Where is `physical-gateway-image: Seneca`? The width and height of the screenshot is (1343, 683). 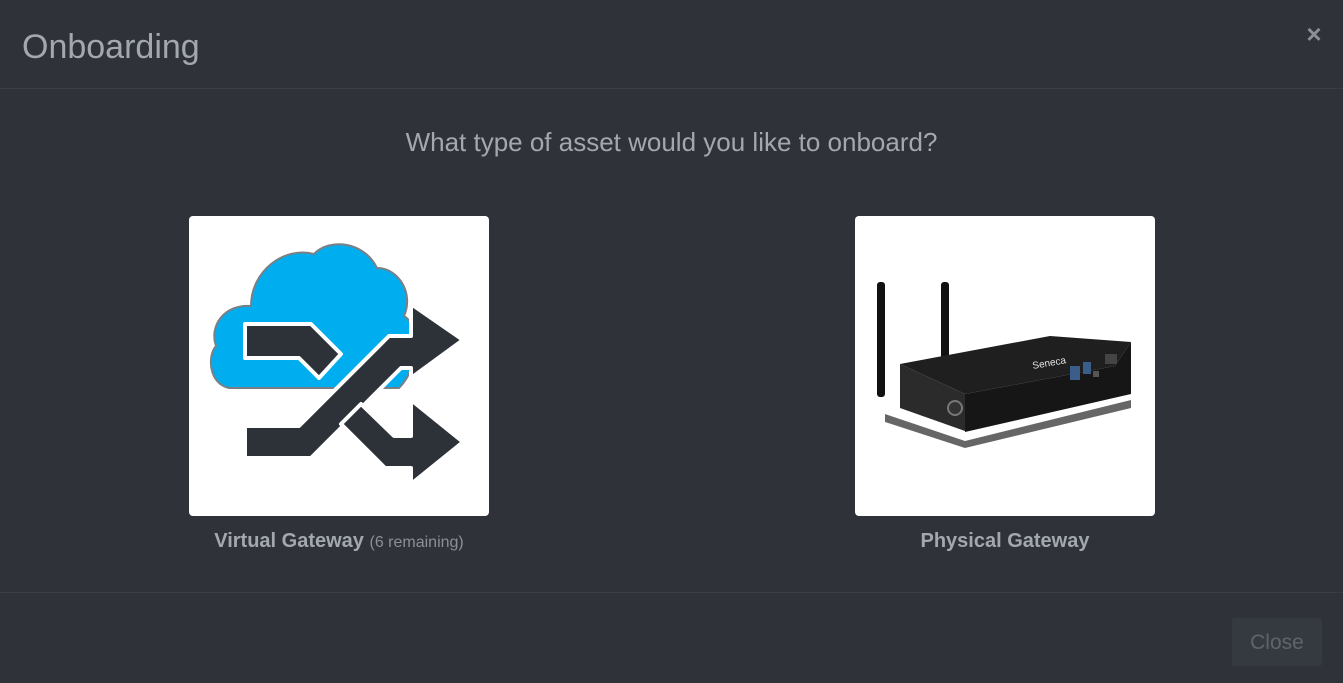 physical-gateway-image: Seneca is located at coordinates (1004, 365).